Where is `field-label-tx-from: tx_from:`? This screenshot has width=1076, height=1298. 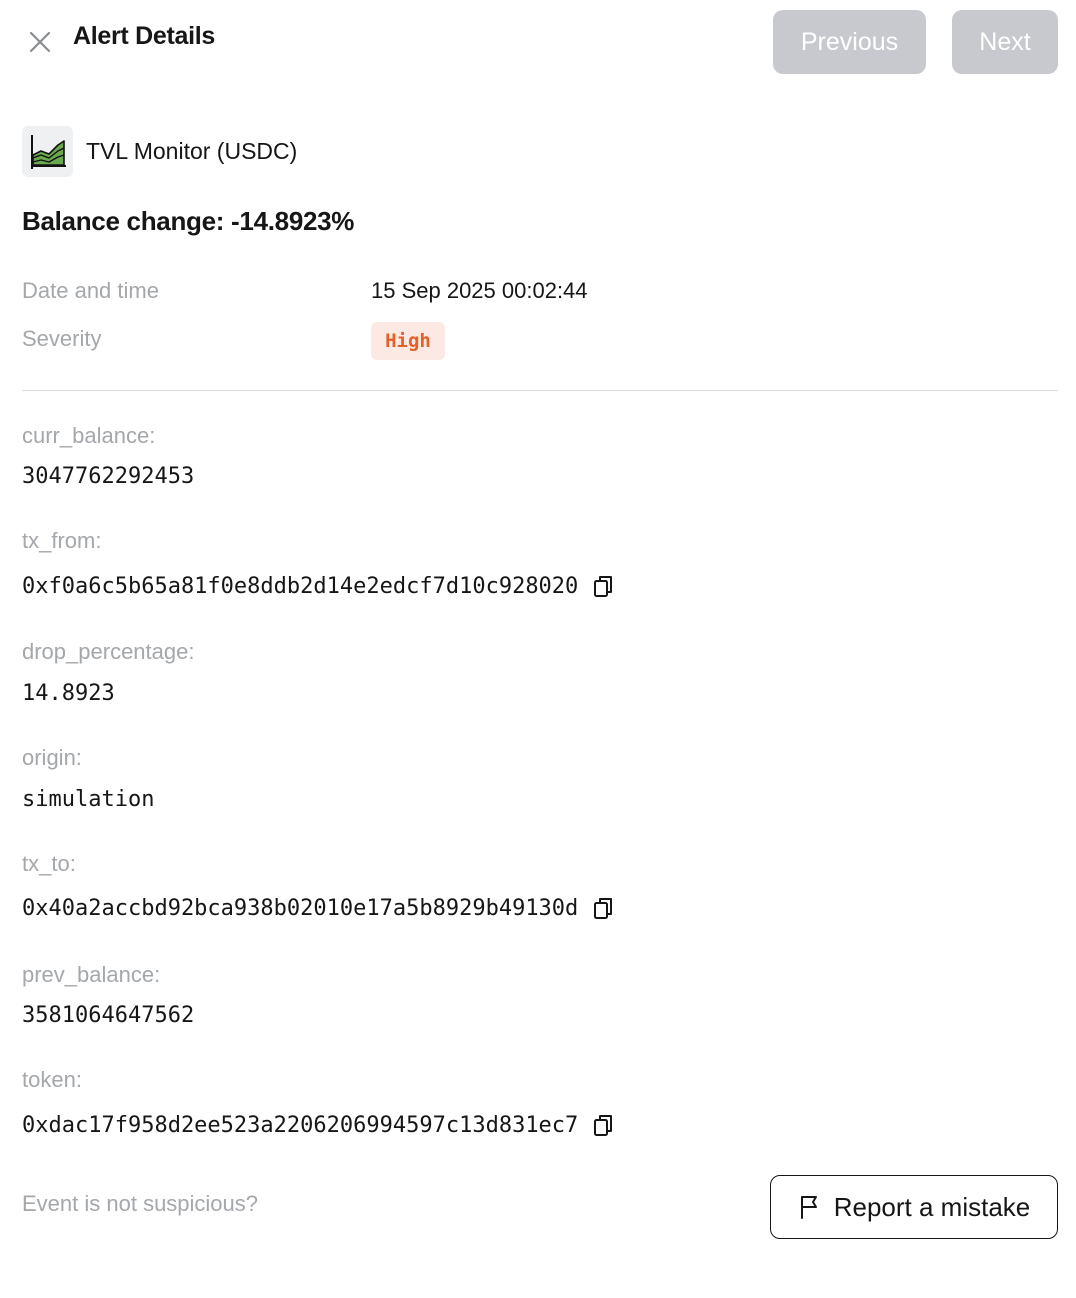
field-label-tx-from: tx_from: is located at coordinates (62, 540).